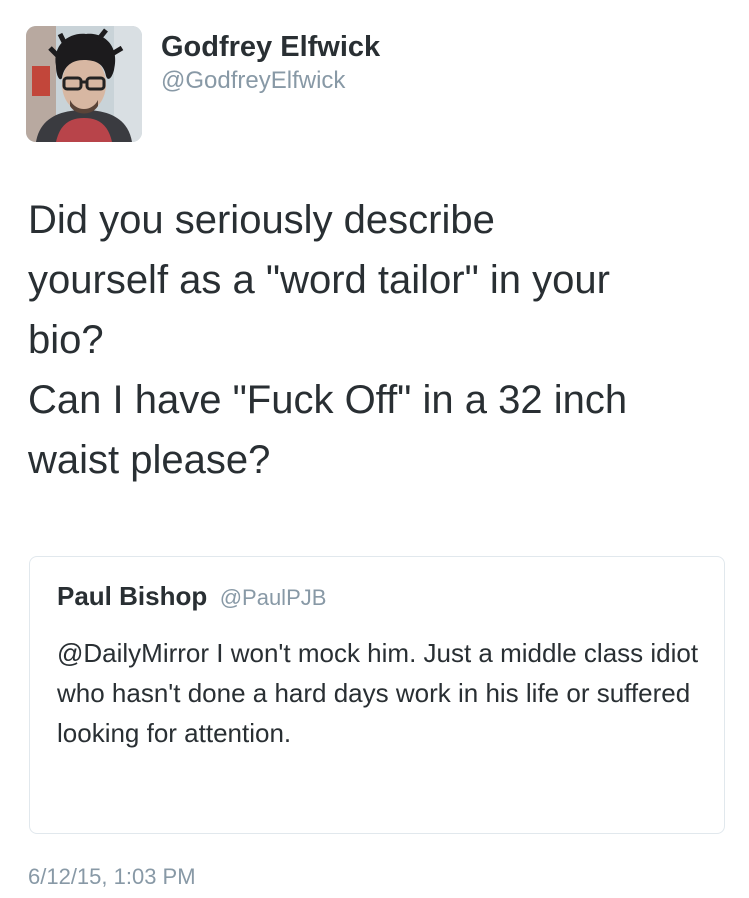 The image size is (749, 898). Describe the element at coordinates (112, 877) in the screenshot. I see `tweet-timestamp: 6/12/15, 1:03 PM` at that location.